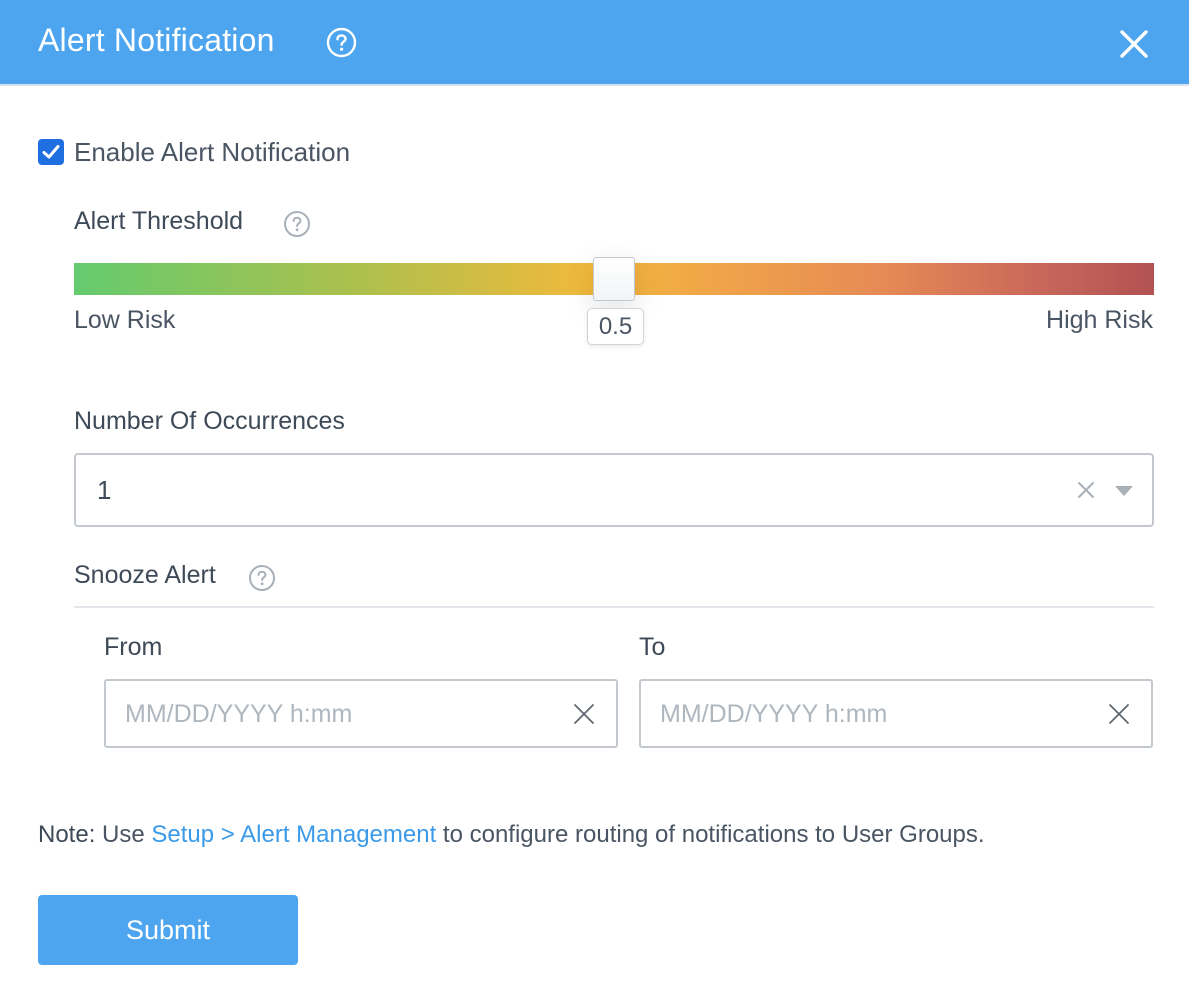 The image size is (1189, 1000). Describe the element at coordinates (615, 326) in the screenshot. I see `threshold-value-tooltip: 0.5` at that location.